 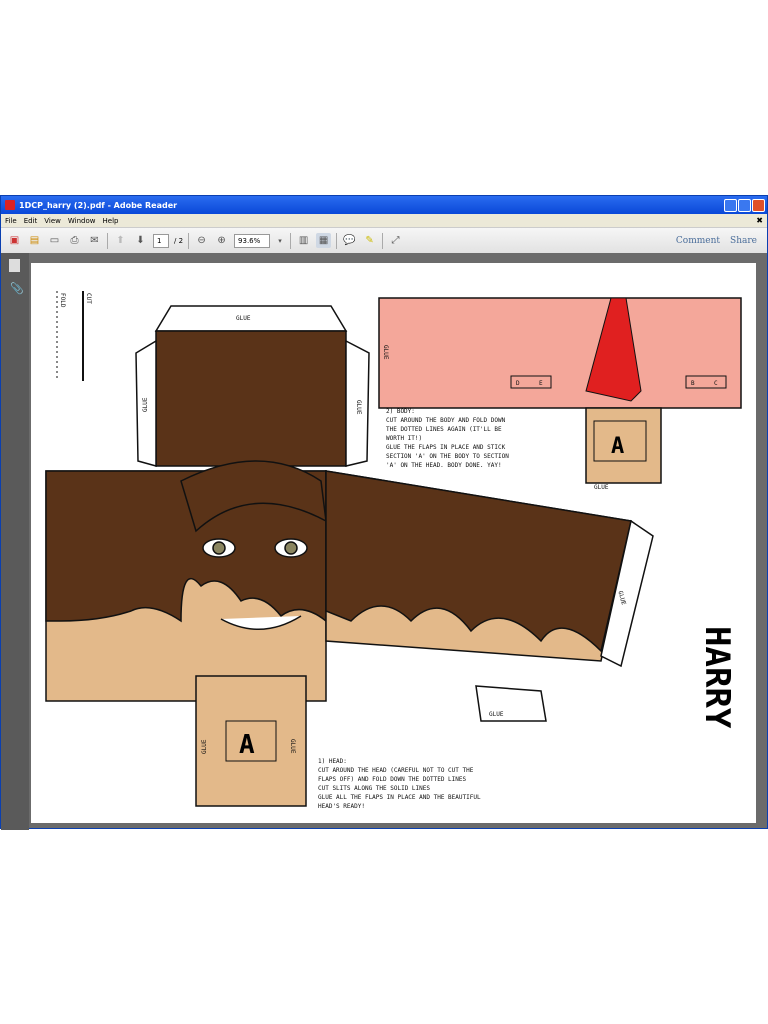 What do you see at coordinates (324, 240) in the screenshot?
I see `fit-width-icon: ▦` at bounding box center [324, 240].